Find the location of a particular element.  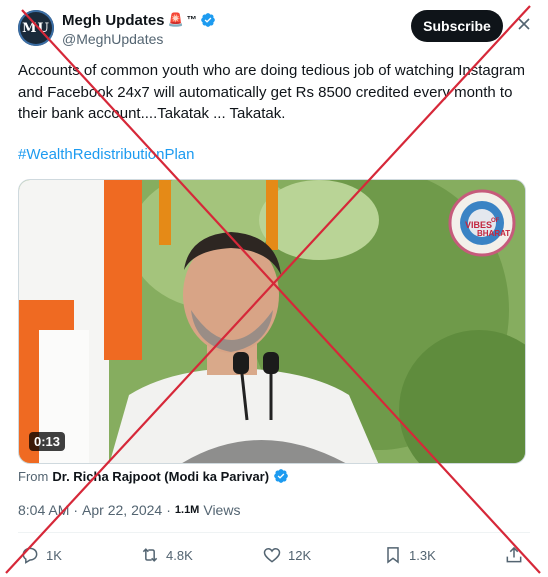

views-count: 1.1M is located at coordinates (187, 510).